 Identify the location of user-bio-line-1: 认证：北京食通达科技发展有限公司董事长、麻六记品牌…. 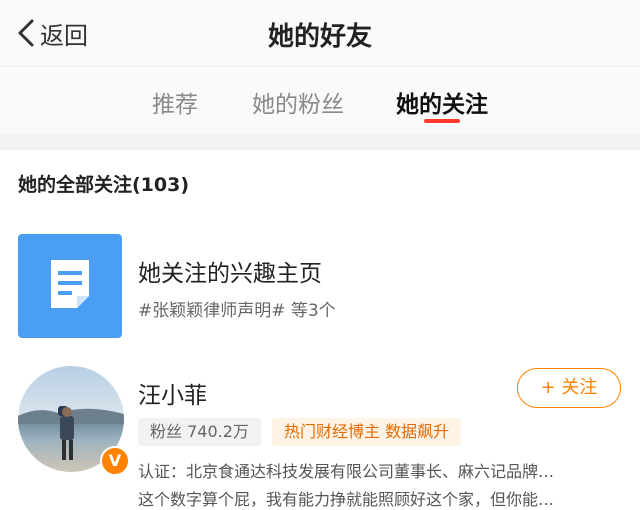
(346, 471).